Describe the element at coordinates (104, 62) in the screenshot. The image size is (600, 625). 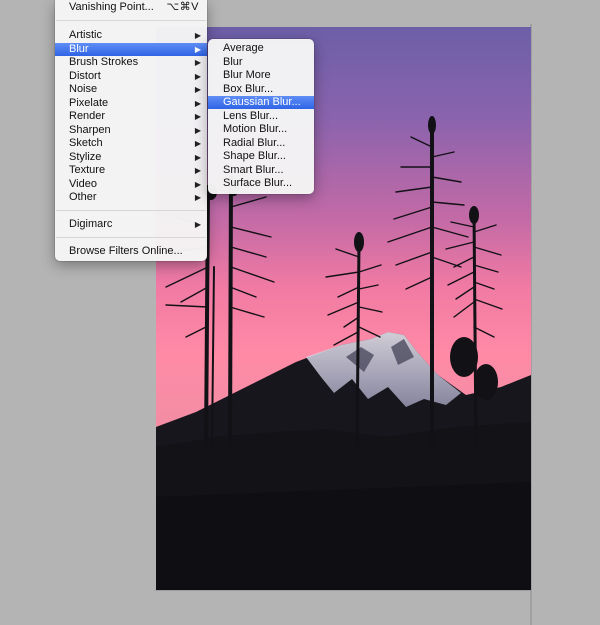
I see `menu-item-label: Brush Strokes` at that location.